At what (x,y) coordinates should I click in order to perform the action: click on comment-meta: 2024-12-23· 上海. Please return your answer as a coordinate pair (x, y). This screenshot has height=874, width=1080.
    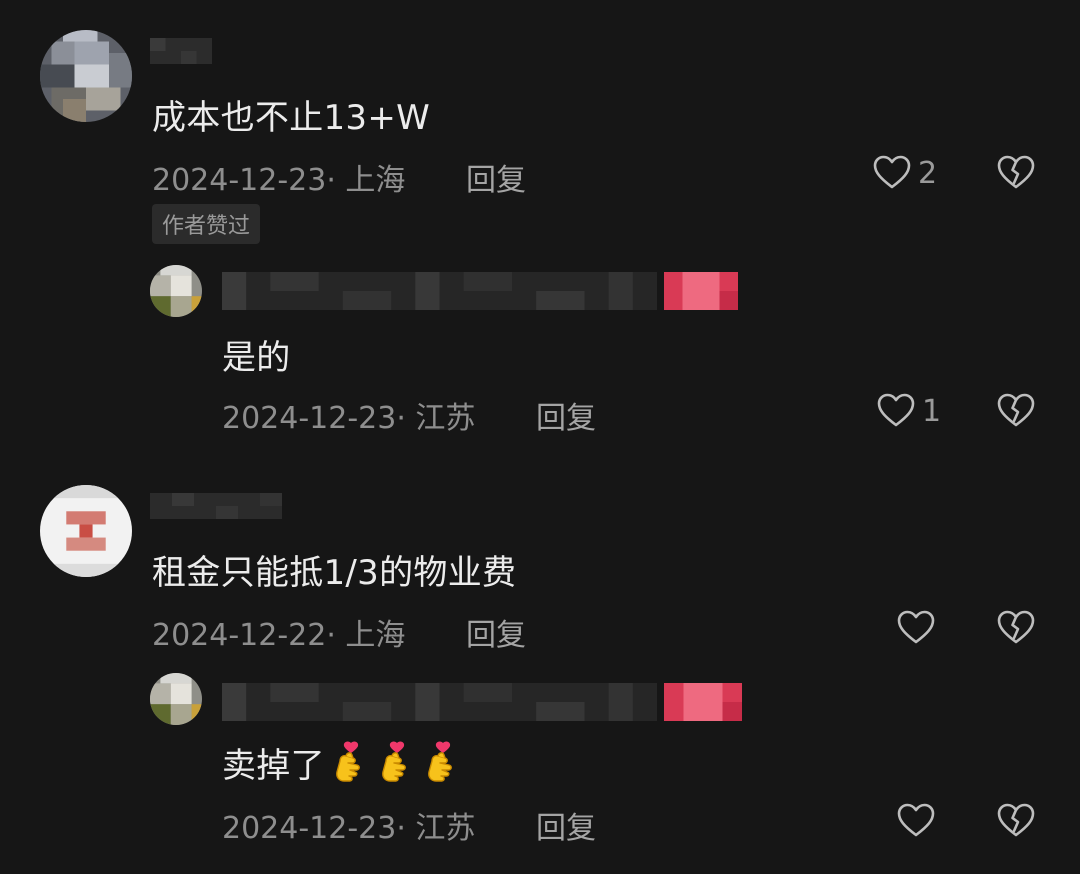
    Looking at the image, I should click on (279, 180).